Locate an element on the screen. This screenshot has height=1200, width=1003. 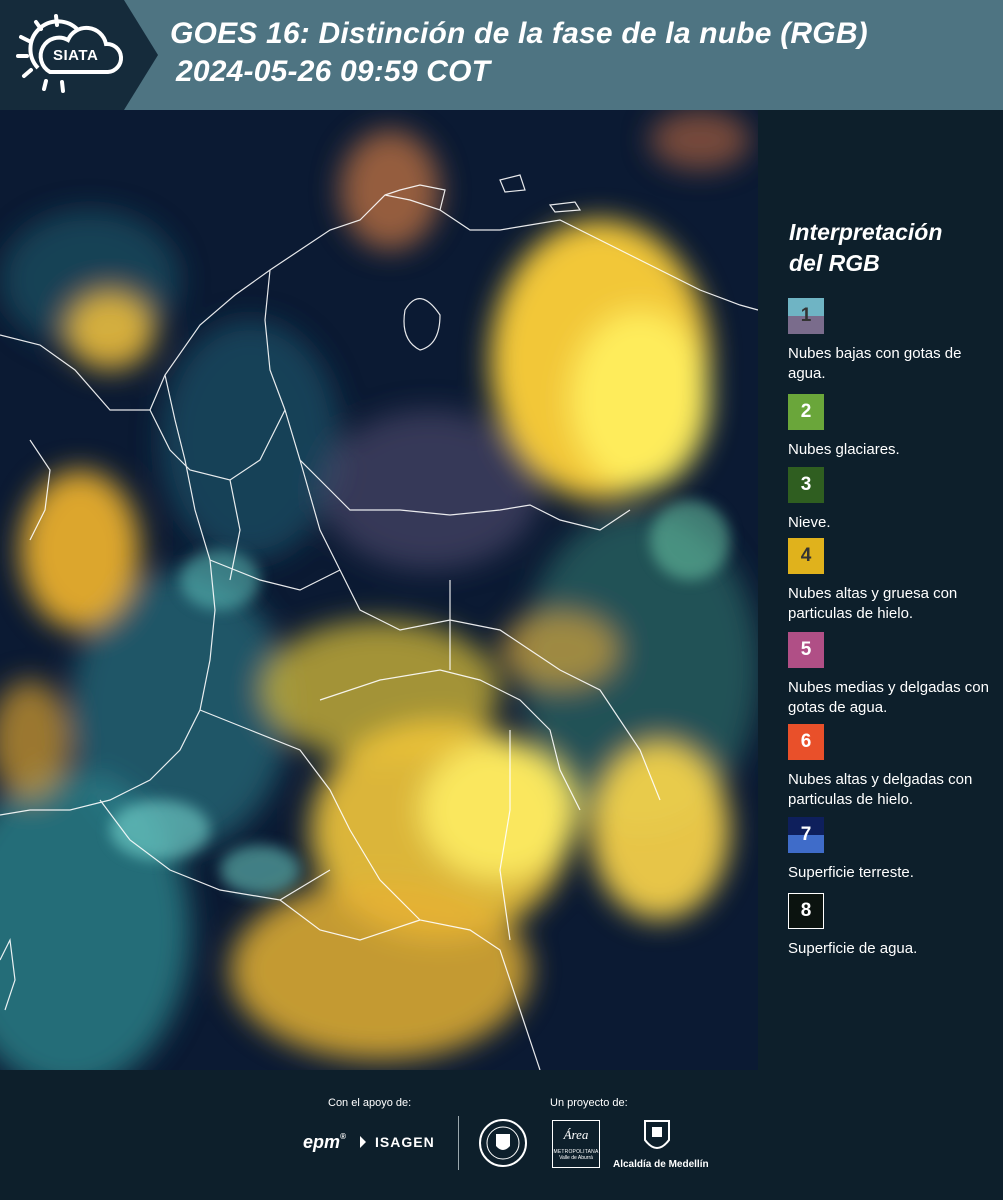
legend-swatch-5: 5 is located at coordinates (806, 650).